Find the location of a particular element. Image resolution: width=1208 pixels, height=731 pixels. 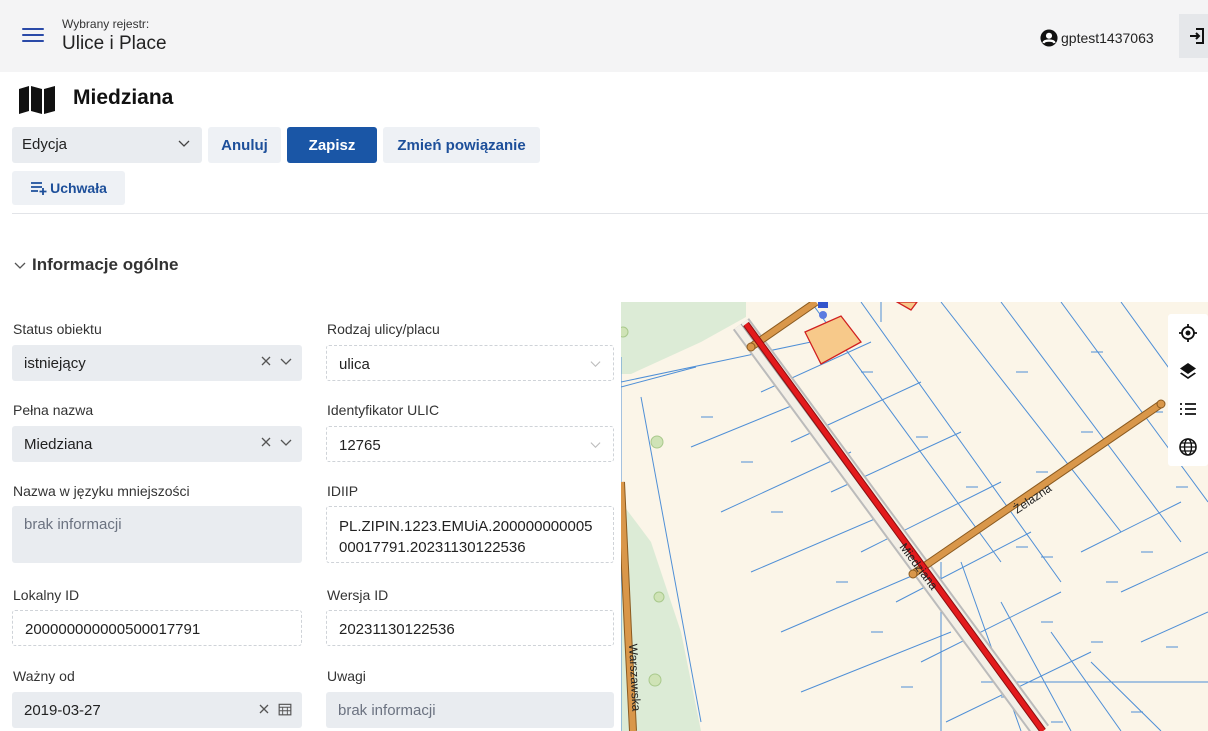

divider is located at coordinates (610, 213).